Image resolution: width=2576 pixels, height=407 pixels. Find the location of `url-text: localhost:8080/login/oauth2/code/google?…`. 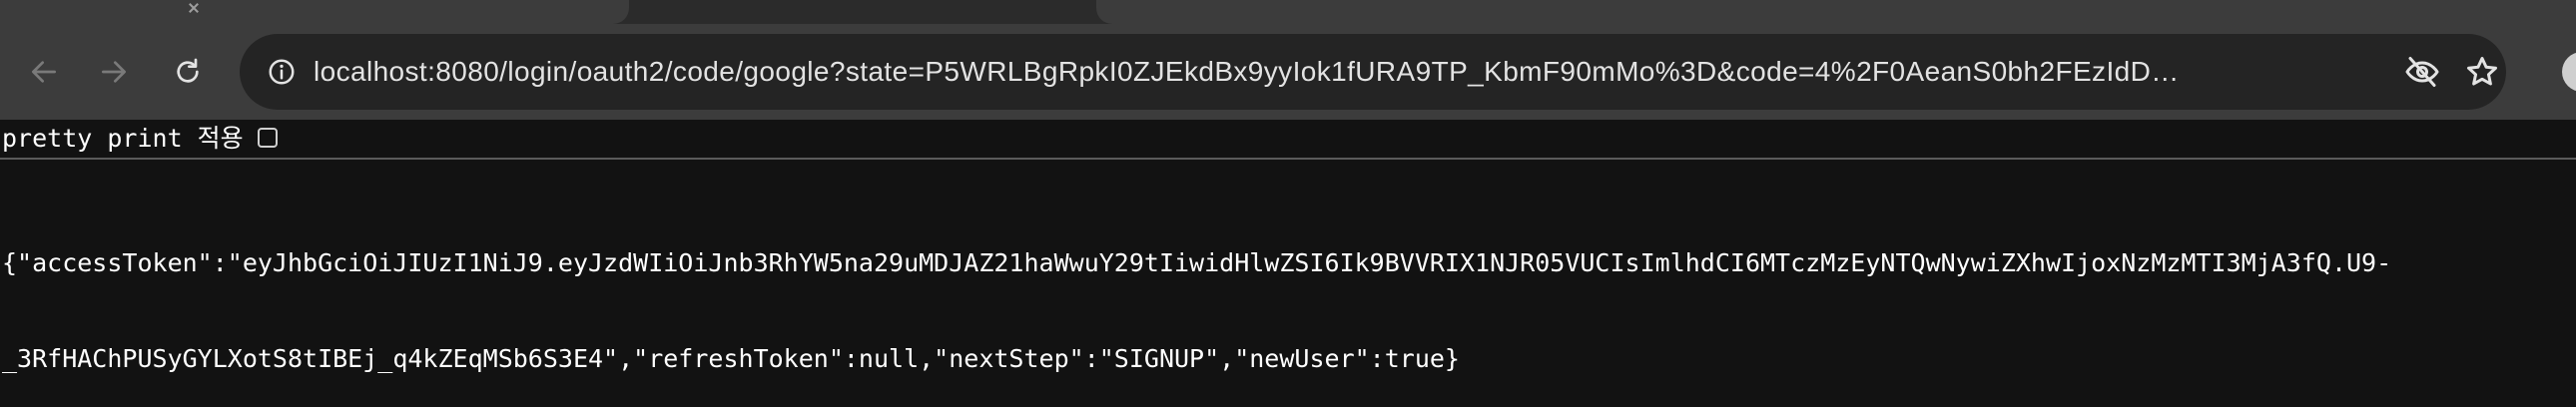

url-text: localhost:8080/login/oauth2/code/google?… is located at coordinates (1252, 72).